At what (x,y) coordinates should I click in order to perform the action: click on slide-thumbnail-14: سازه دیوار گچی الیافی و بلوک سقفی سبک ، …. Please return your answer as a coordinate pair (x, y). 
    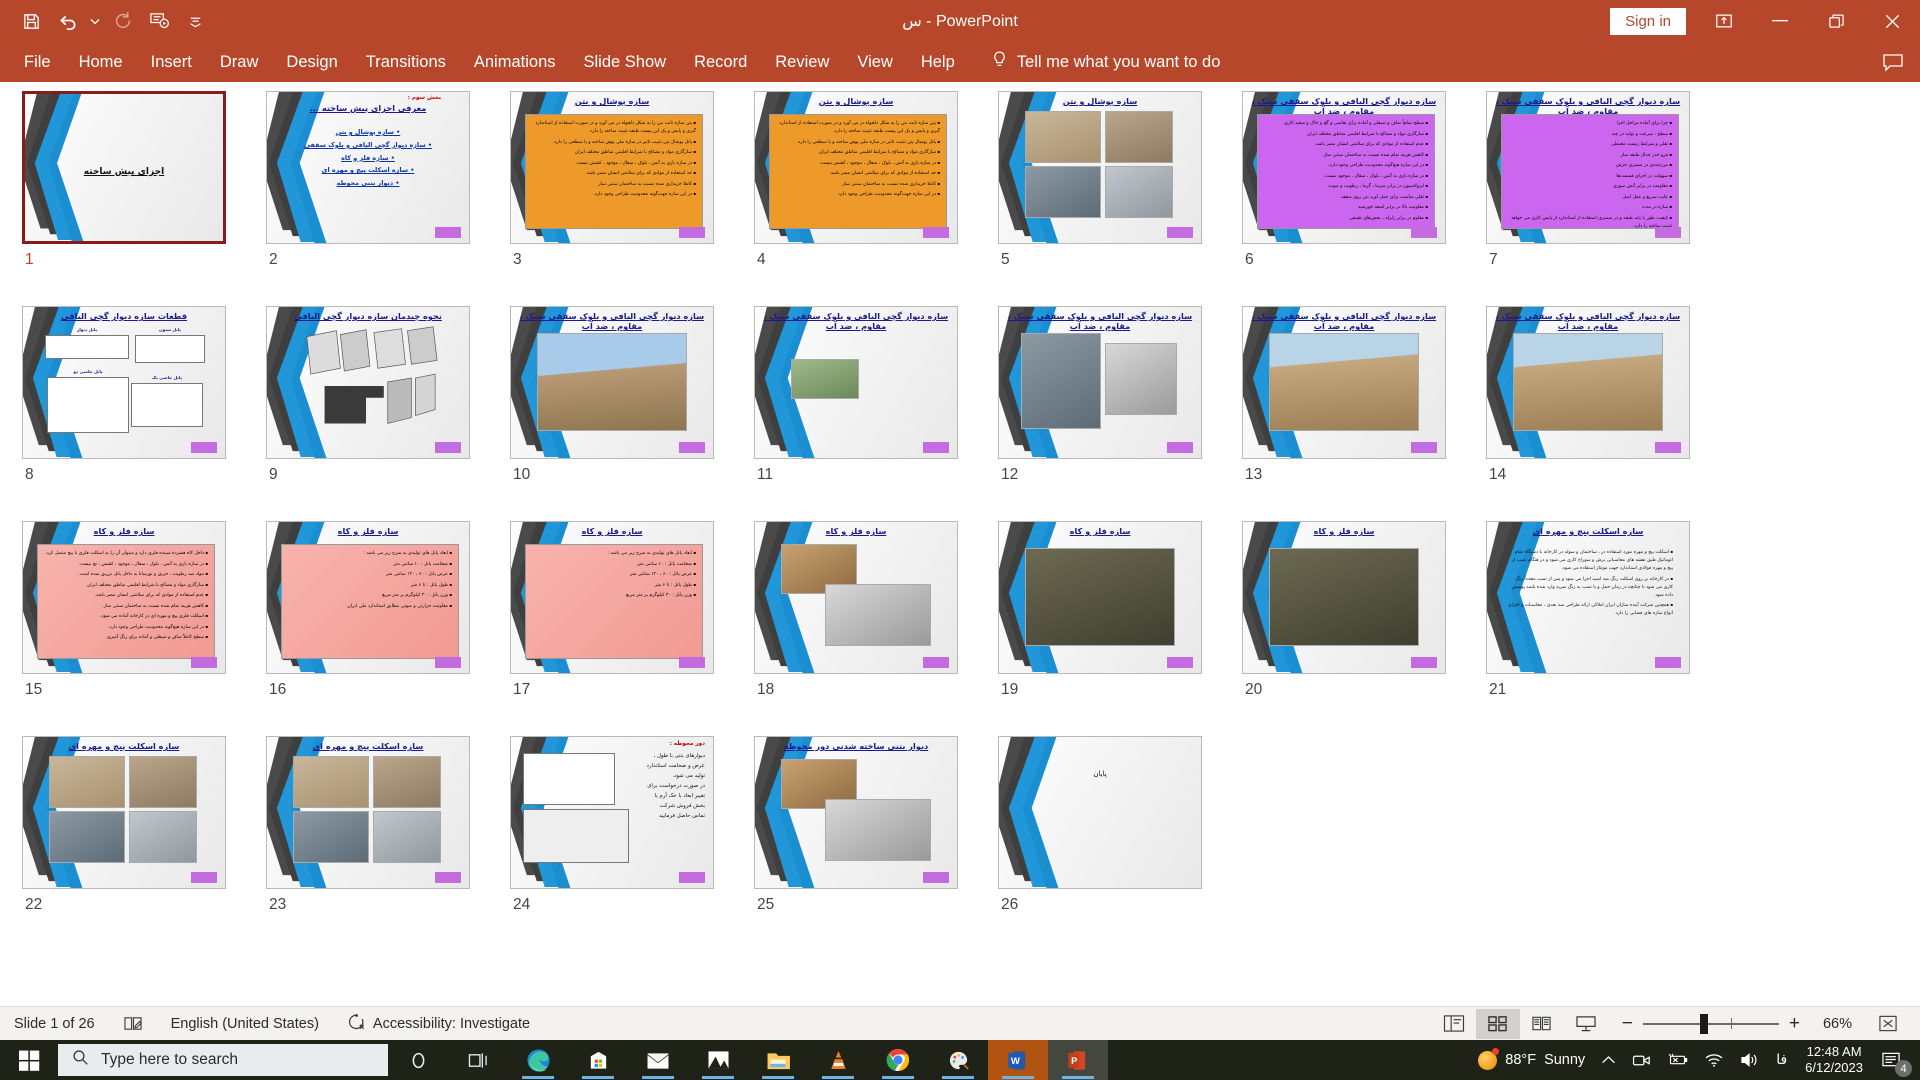
    Looking at the image, I should click on (1608, 413).